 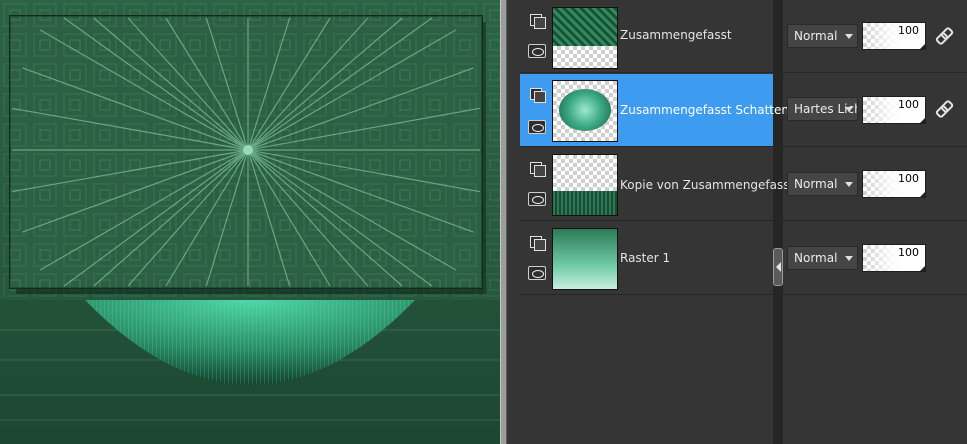 I want to click on layer-row-zusammengefasst-schatten-1: Zusammengefasst Schatten 1, so click(x=660, y=110).